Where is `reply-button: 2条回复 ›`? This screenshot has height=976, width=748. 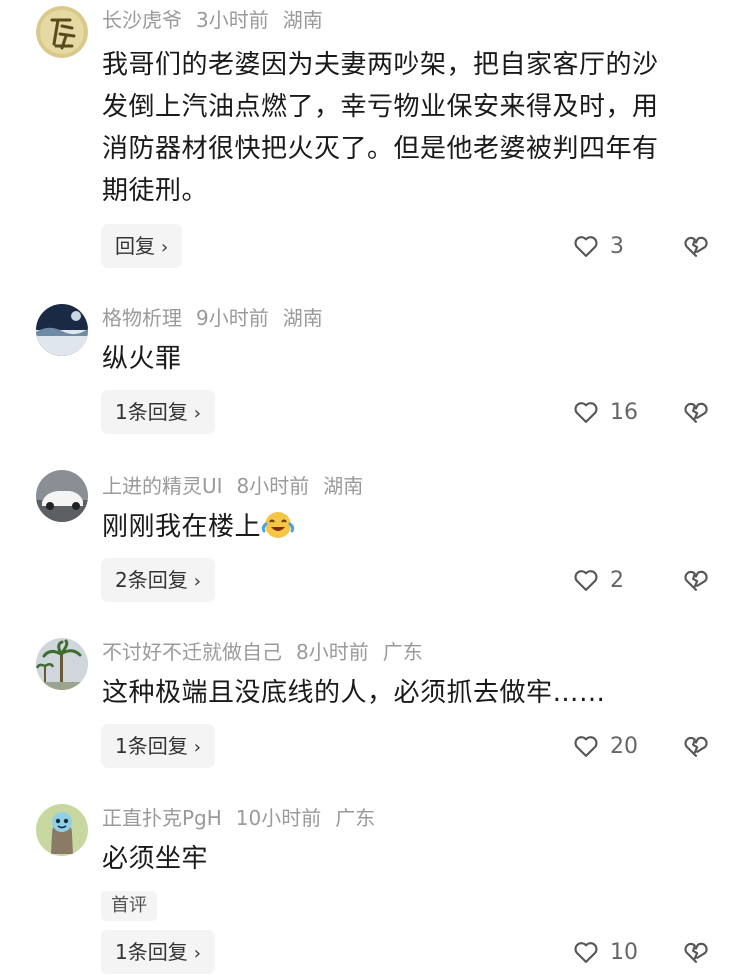
reply-button: 2条回复 › is located at coordinates (158, 580).